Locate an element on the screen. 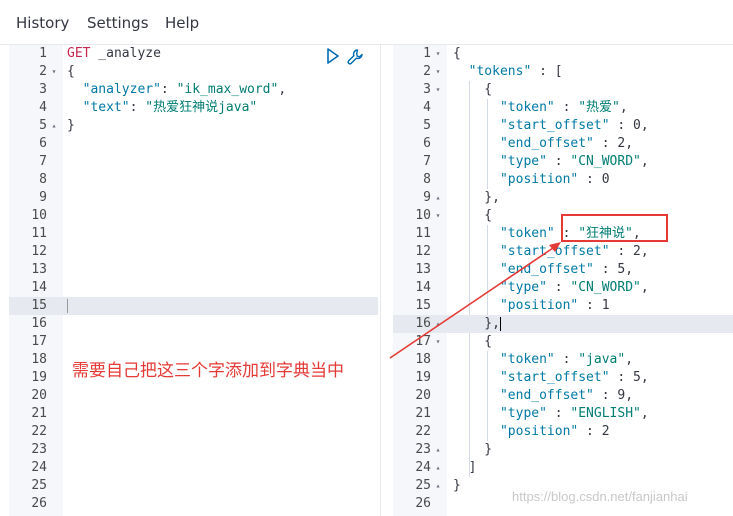 The width and height of the screenshot is (733, 516). code-line: 16 ▴ }, is located at coordinates (563, 324).